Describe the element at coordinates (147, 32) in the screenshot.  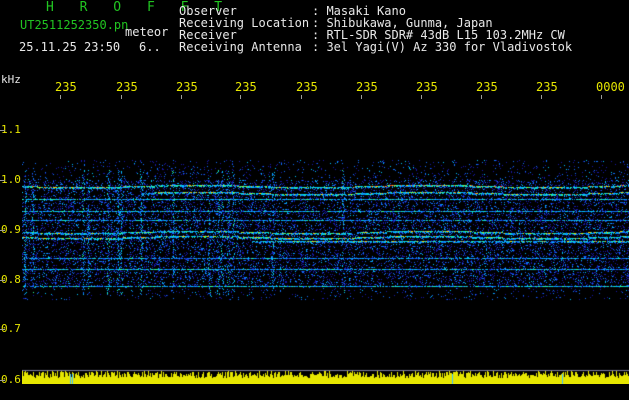
I see `mode-label: meteor` at that location.